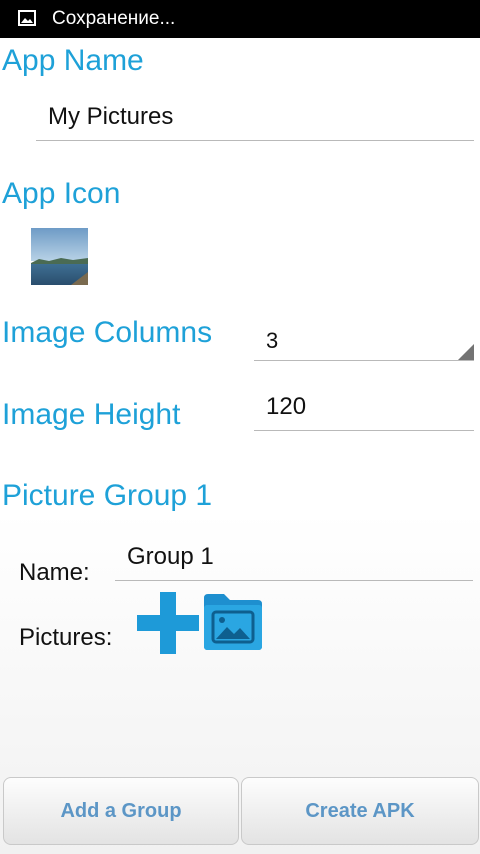 This screenshot has width=480, height=854. Describe the element at coordinates (66, 637) in the screenshot. I see `pictures-label: Pictures:` at that location.